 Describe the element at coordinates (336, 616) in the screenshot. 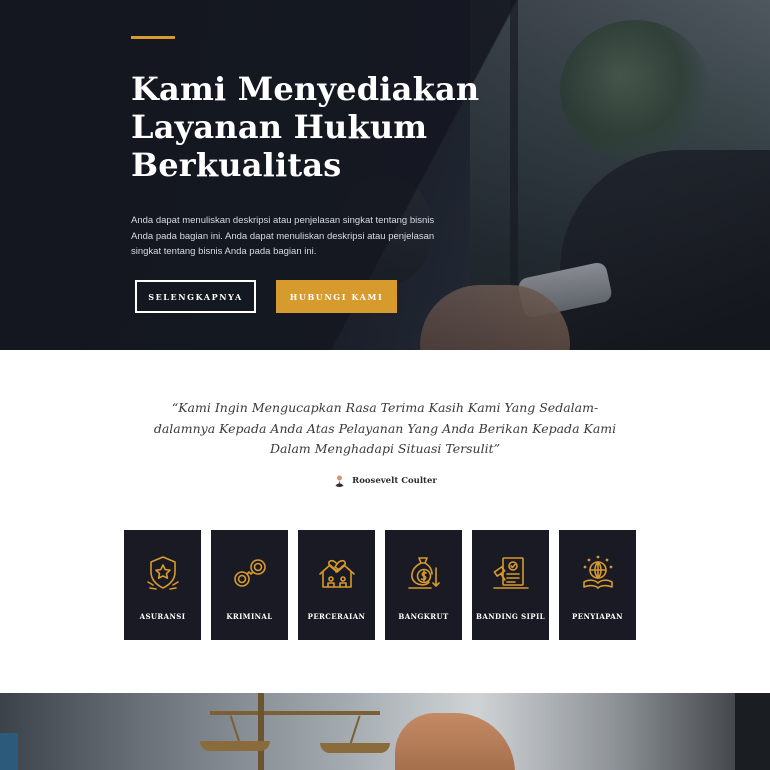

I see `service-label: PERCERAIAN` at that location.